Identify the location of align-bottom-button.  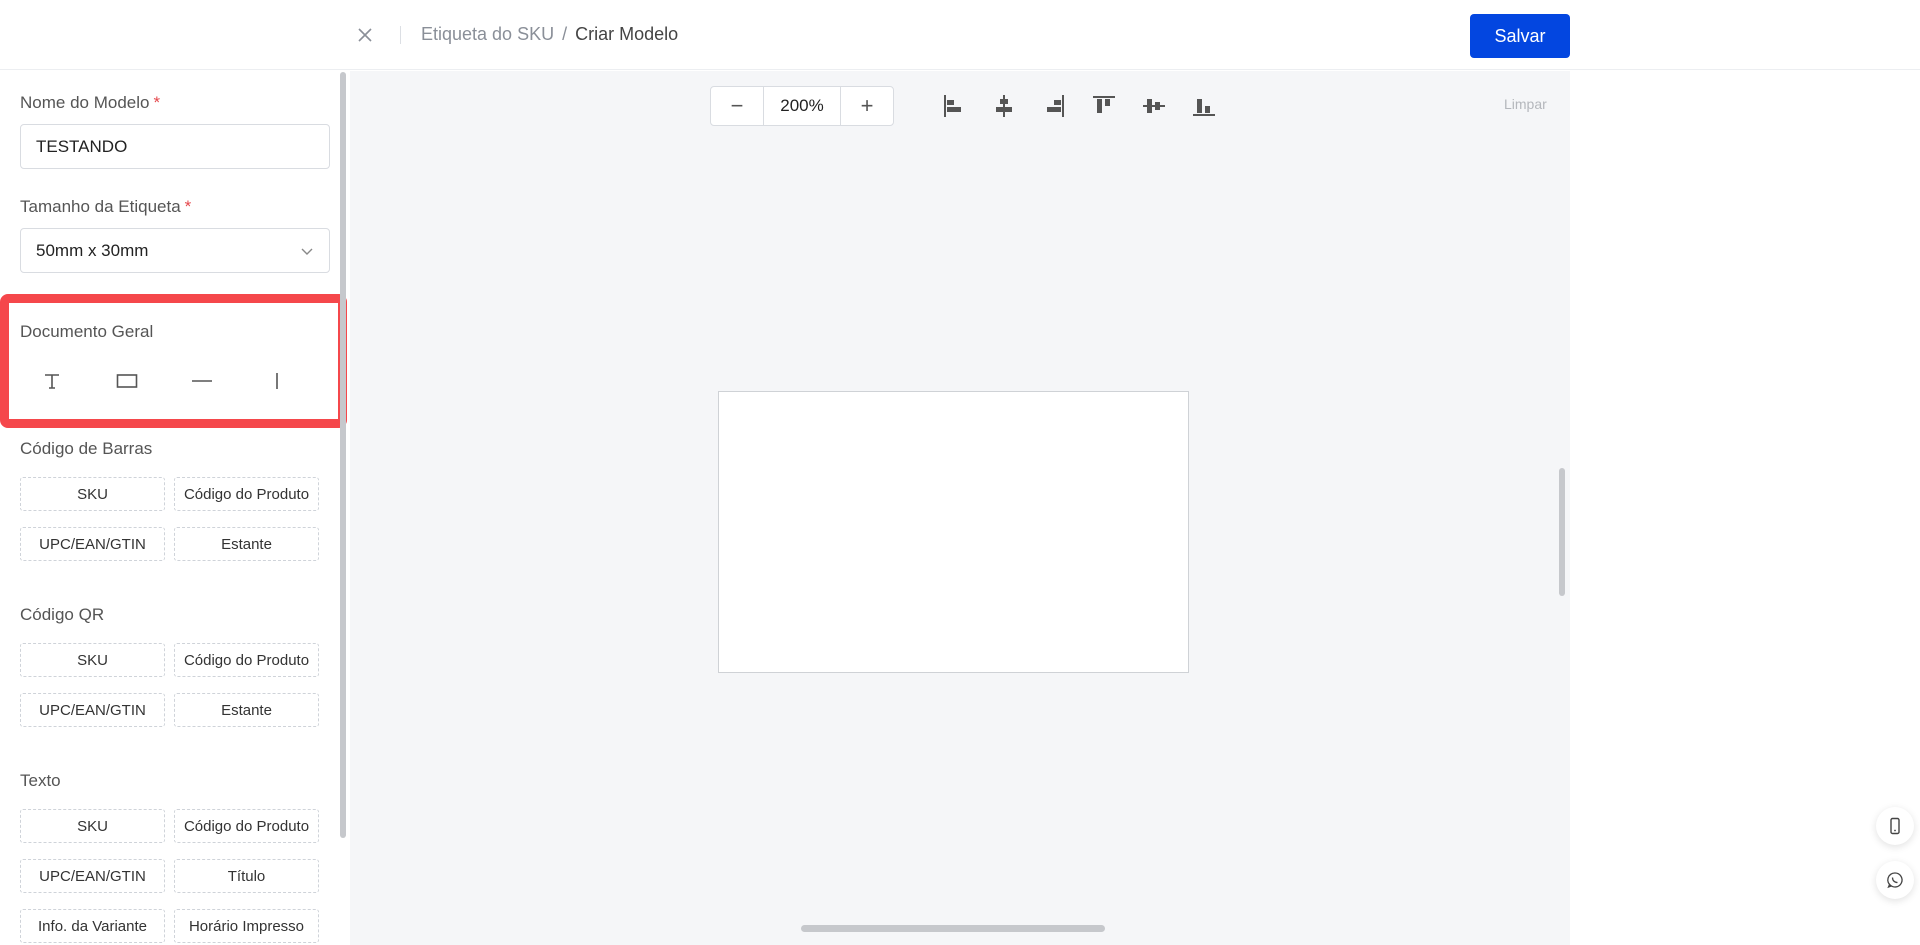
(1204, 106).